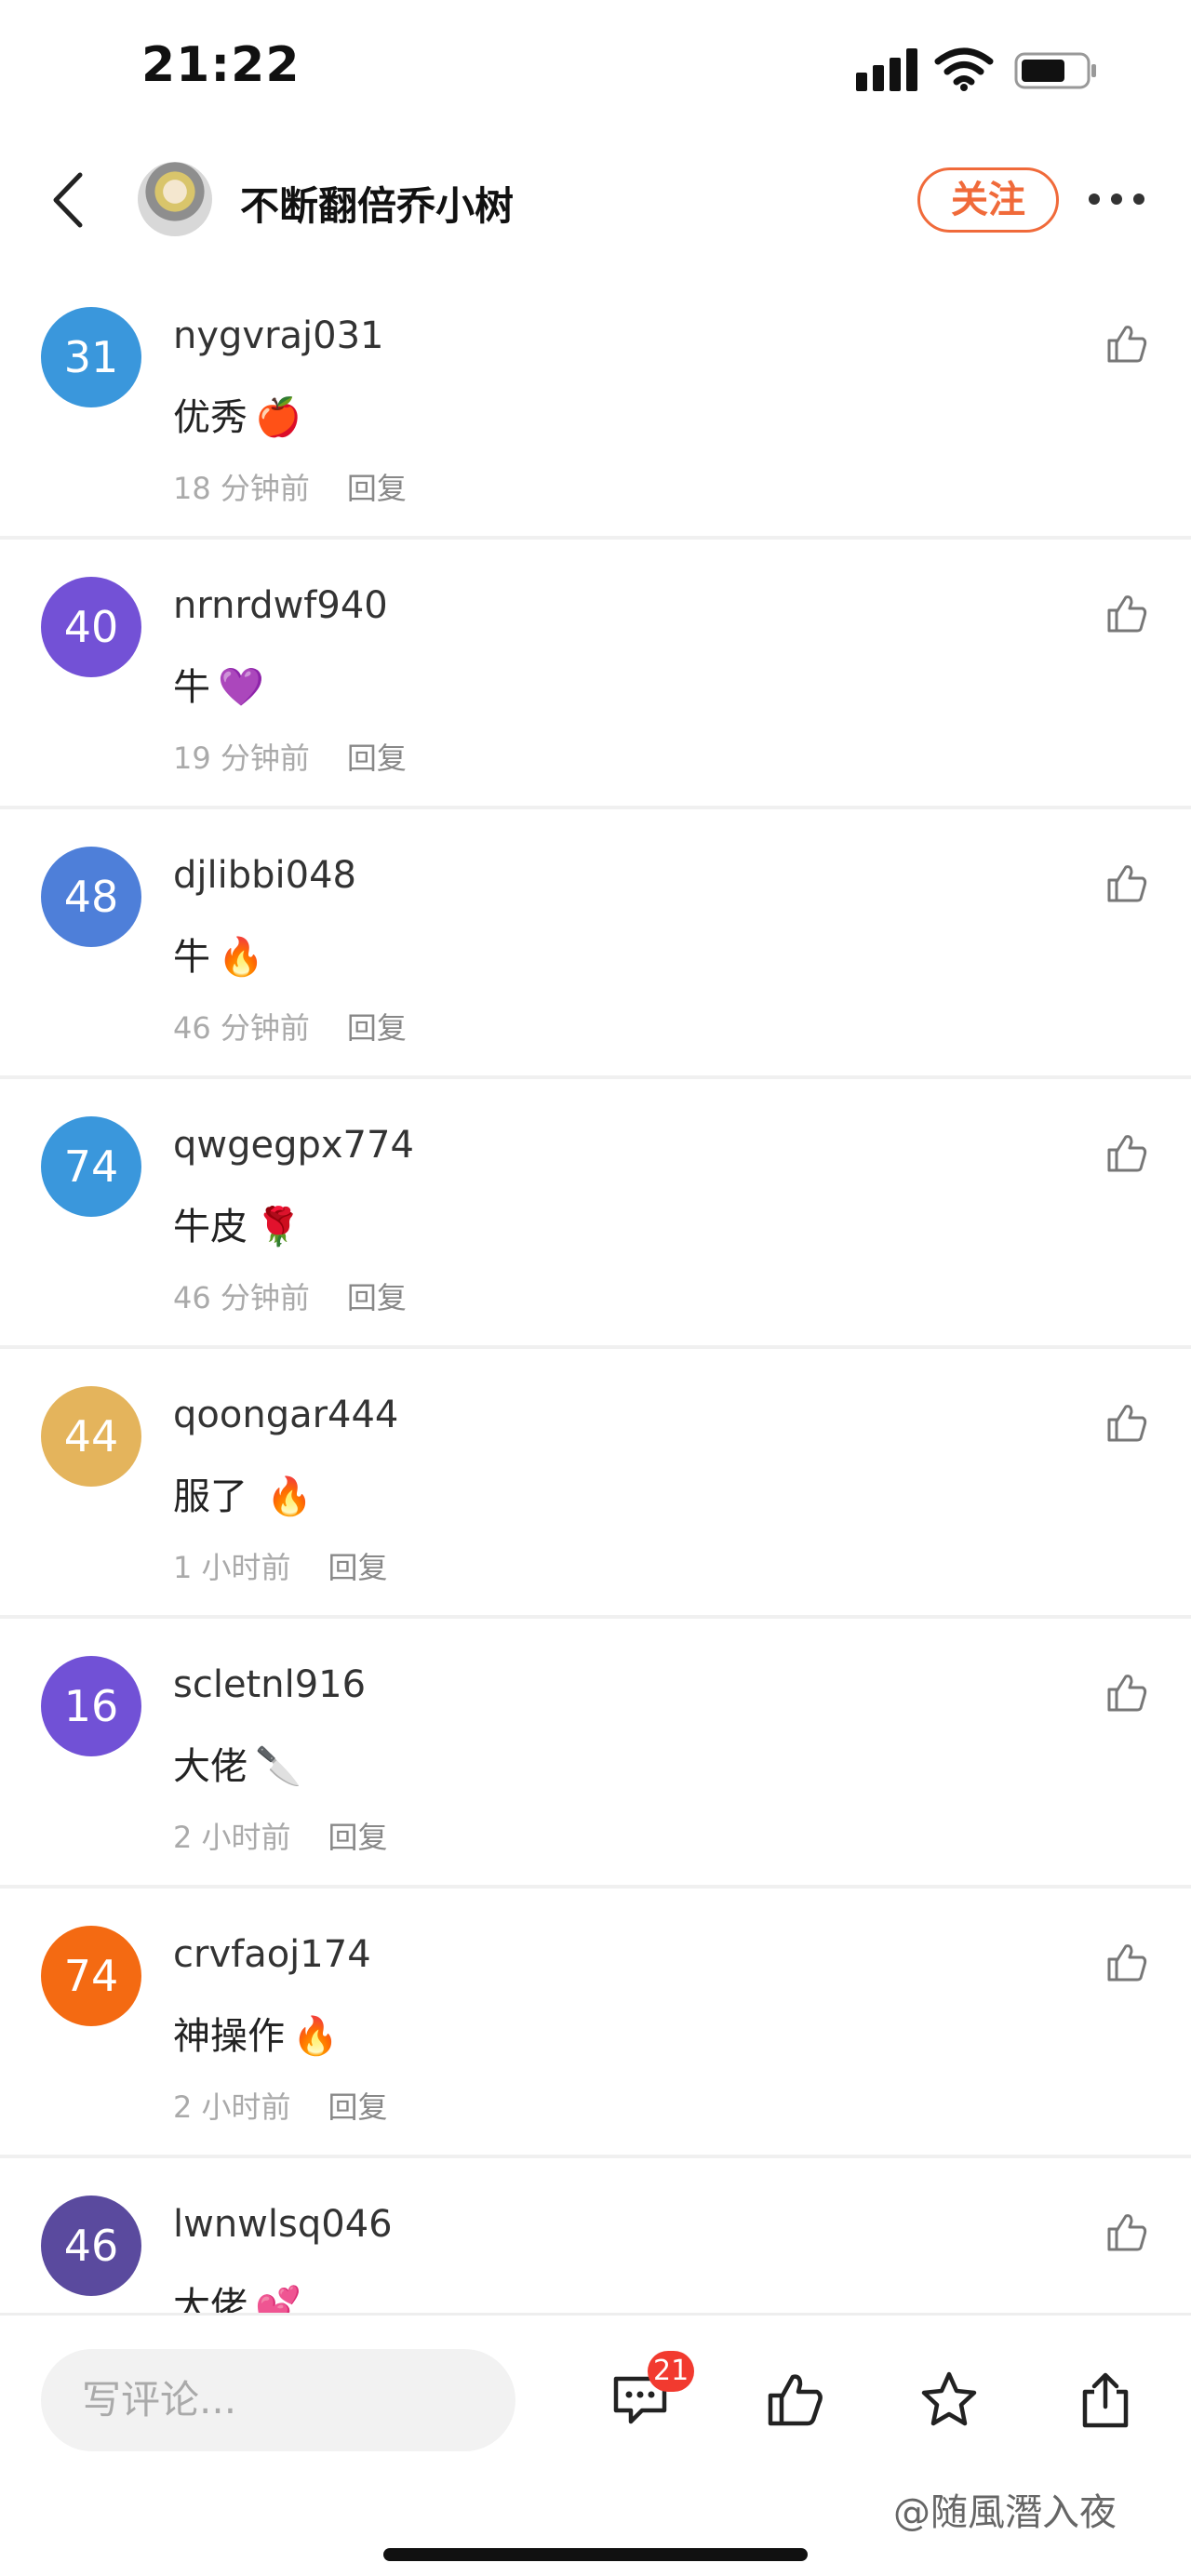 This screenshot has width=1191, height=2576. Describe the element at coordinates (1116, 199) in the screenshot. I see `more-icon` at that location.